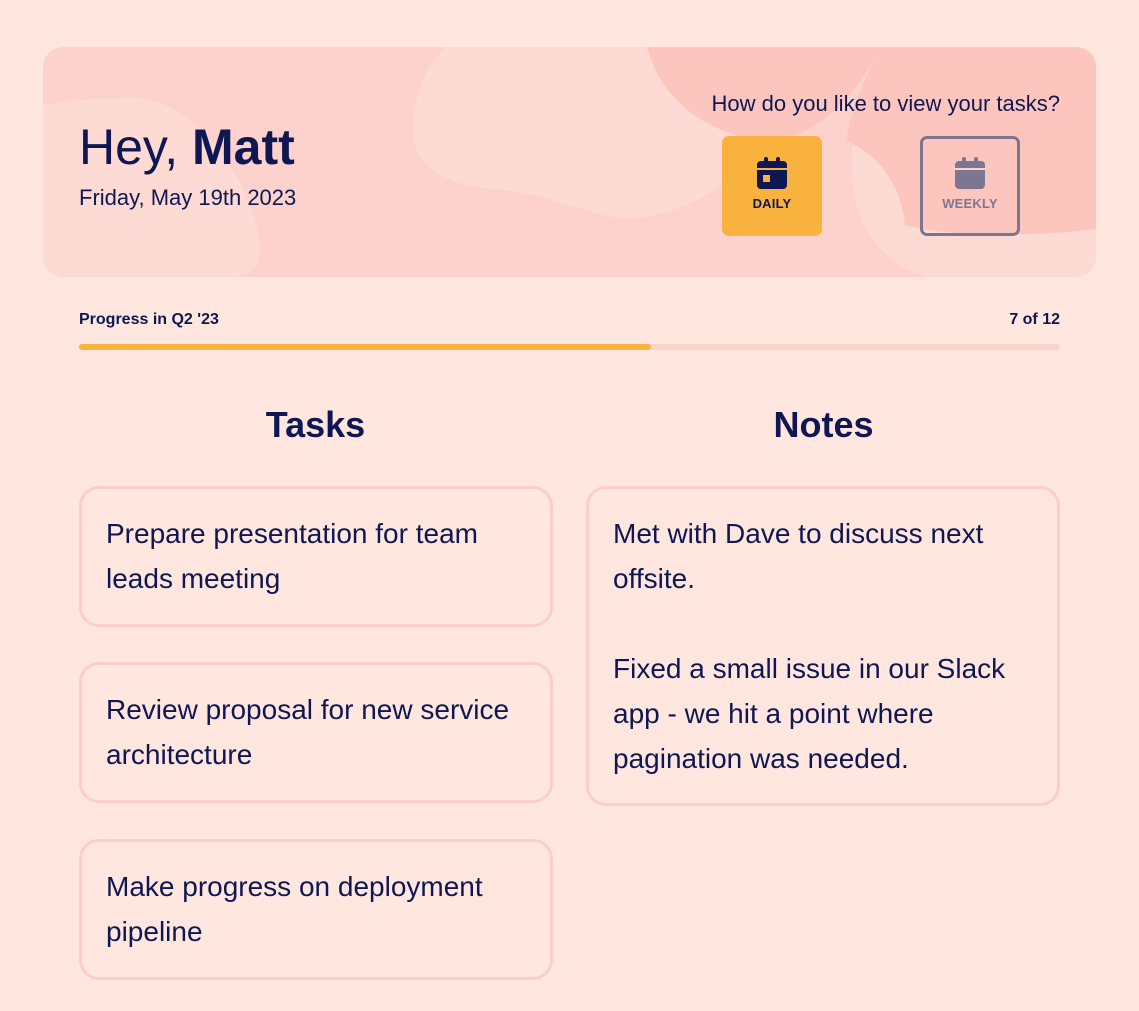 The width and height of the screenshot is (1139, 1011). I want to click on progress-bar-fill, so click(365, 347).